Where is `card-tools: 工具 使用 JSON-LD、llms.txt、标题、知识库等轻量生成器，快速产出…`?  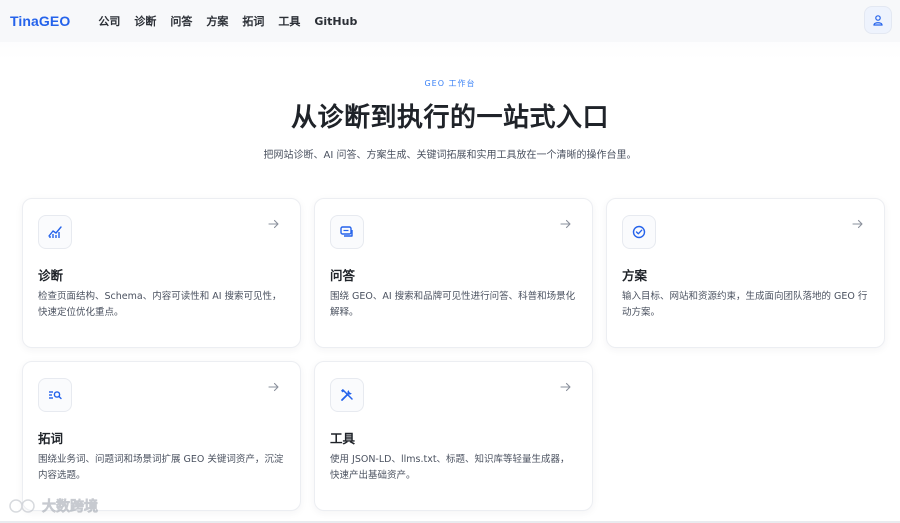
card-tools: 工具 使用 JSON-LD、llms.txt、标题、知识库等轻量生成器，快速产出… is located at coordinates (453, 436).